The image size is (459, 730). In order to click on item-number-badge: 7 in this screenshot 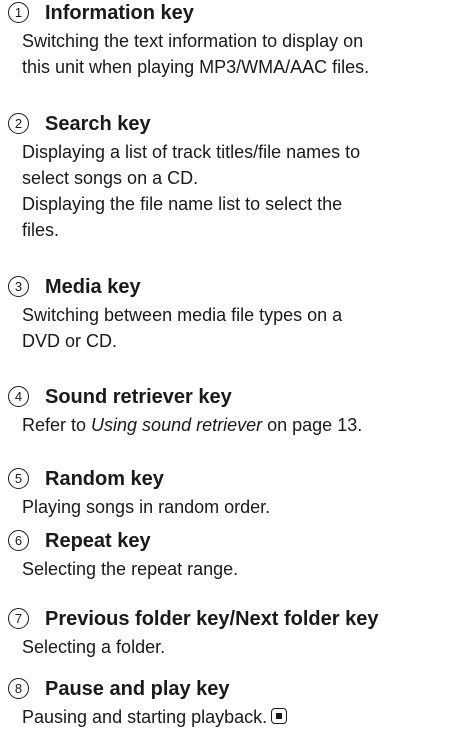, I will do `click(18, 618)`.